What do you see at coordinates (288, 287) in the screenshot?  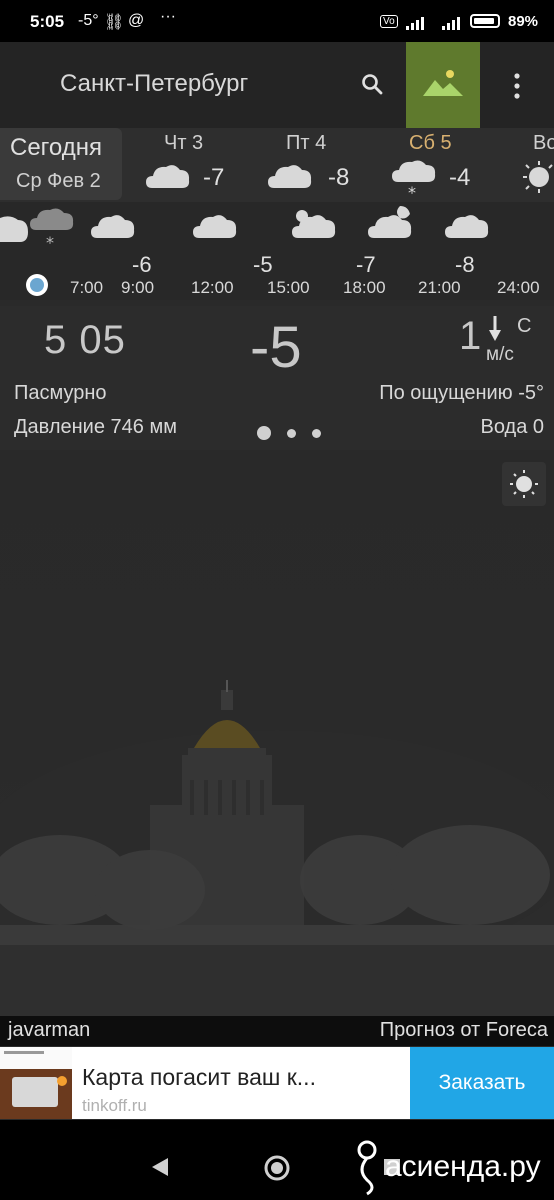 I see `hourly-time: 15:00` at bounding box center [288, 287].